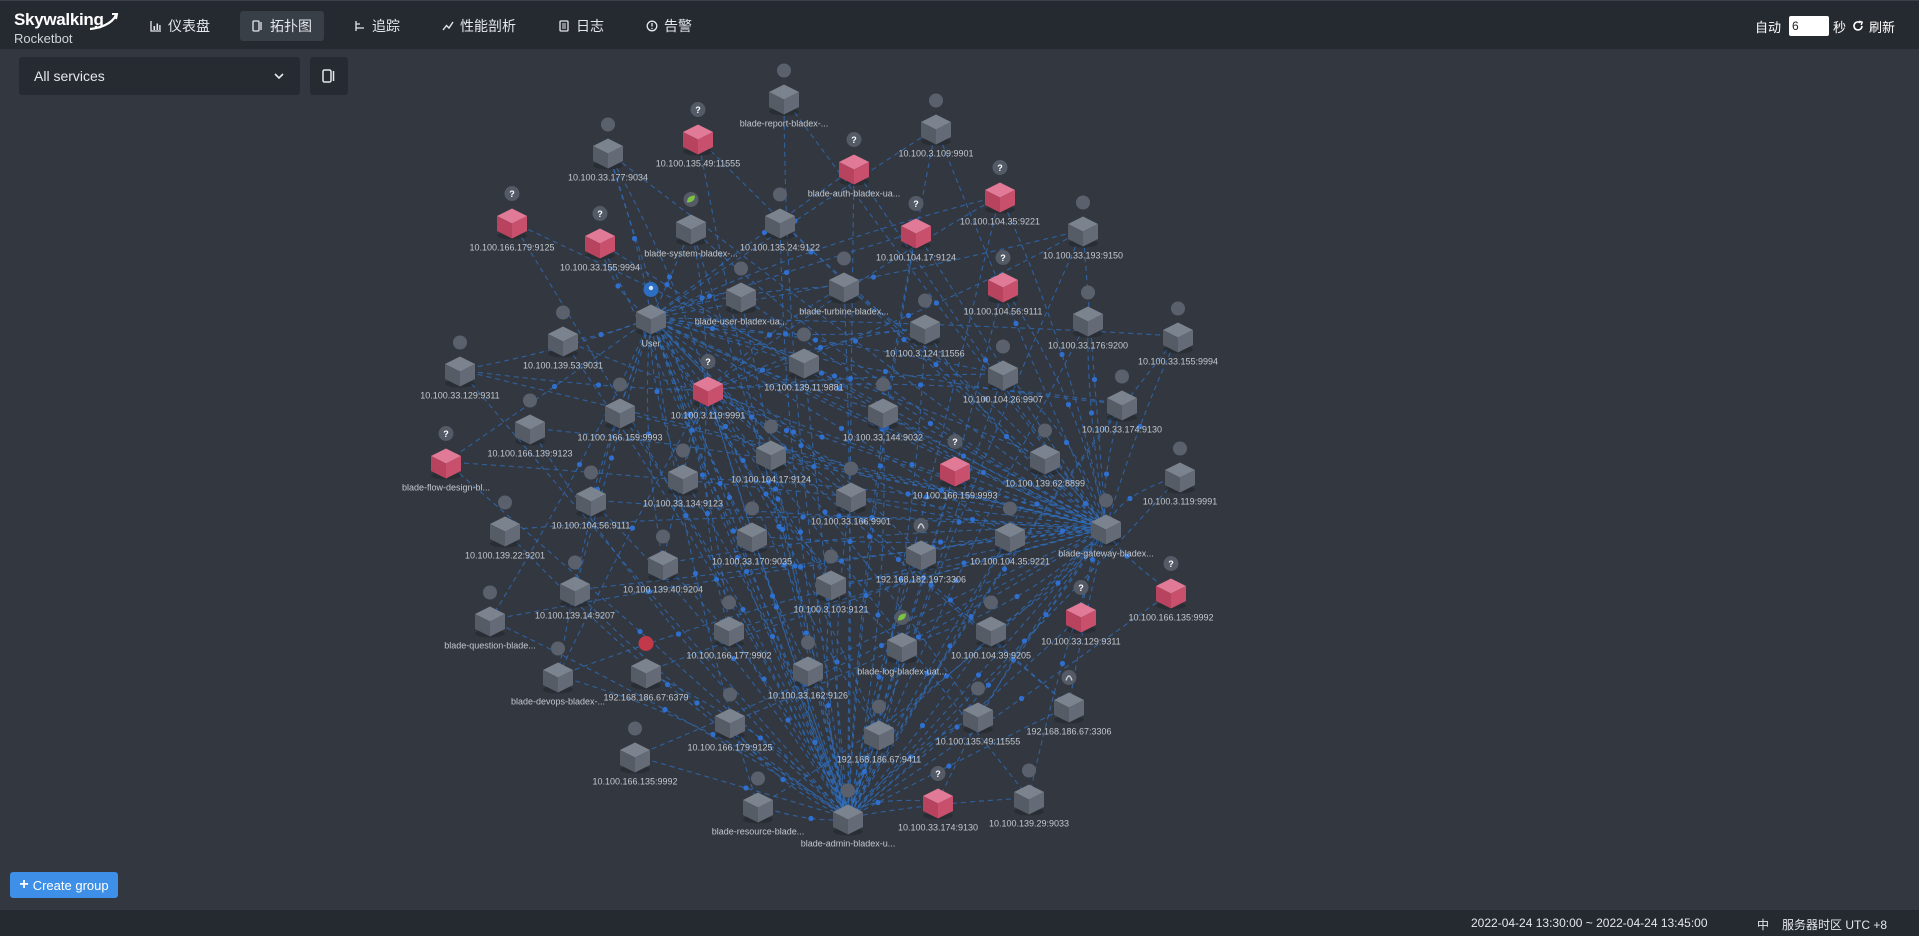  I want to click on topology-node: 10.100.3.109:9901, so click(936, 126).